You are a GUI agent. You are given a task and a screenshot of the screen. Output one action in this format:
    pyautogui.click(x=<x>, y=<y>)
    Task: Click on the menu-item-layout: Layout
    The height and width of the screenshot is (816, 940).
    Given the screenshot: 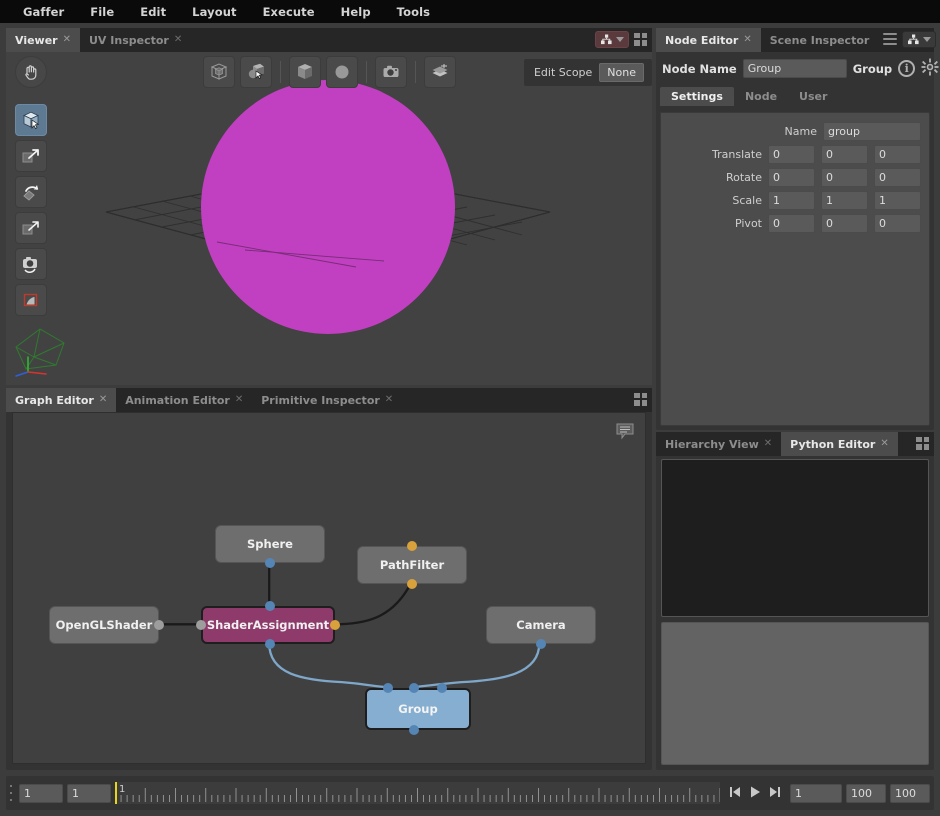 What is the action you would take?
    pyautogui.click(x=214, y=12)
    